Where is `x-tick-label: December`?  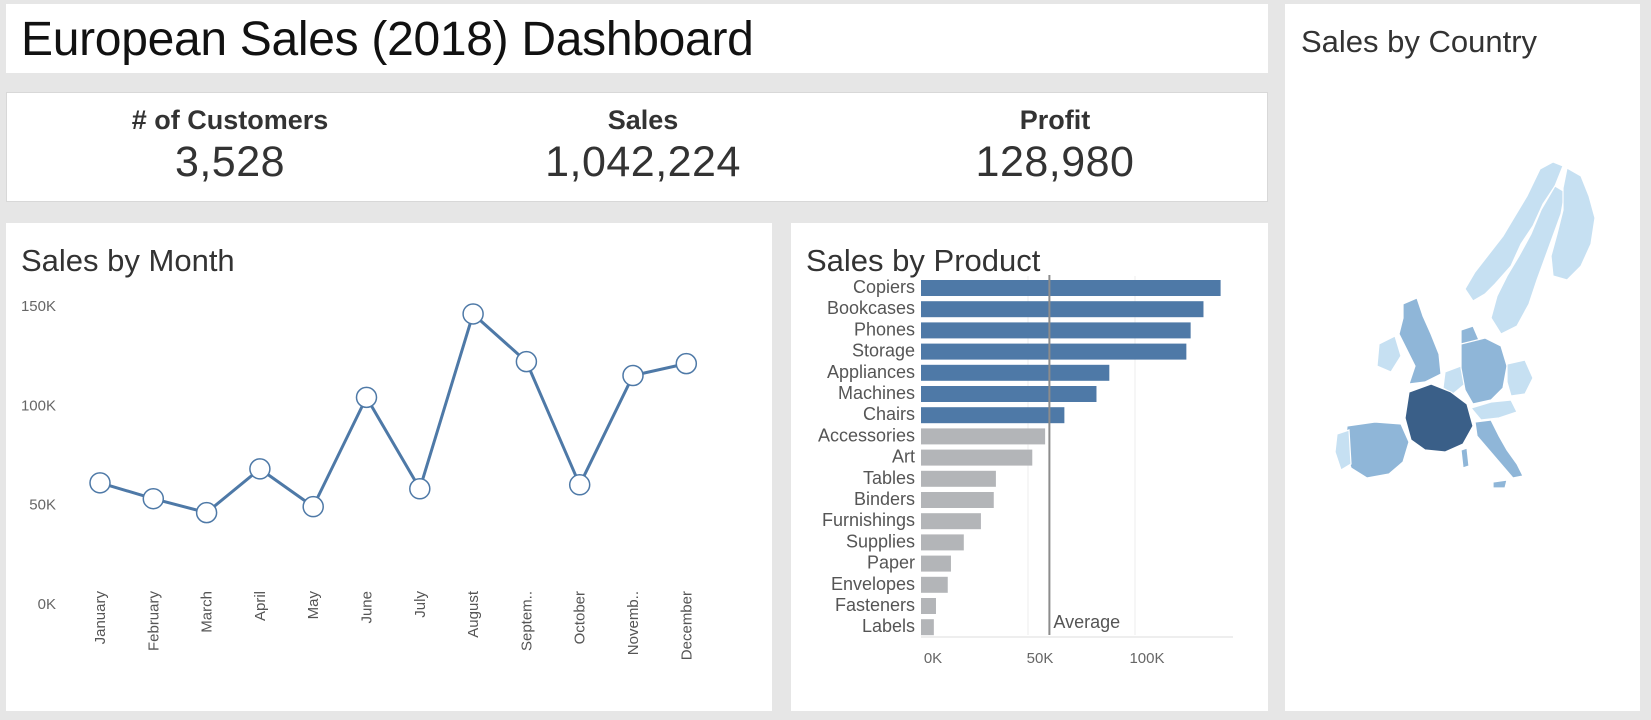 x-tick-label: December is located at coordinates (686, 625).